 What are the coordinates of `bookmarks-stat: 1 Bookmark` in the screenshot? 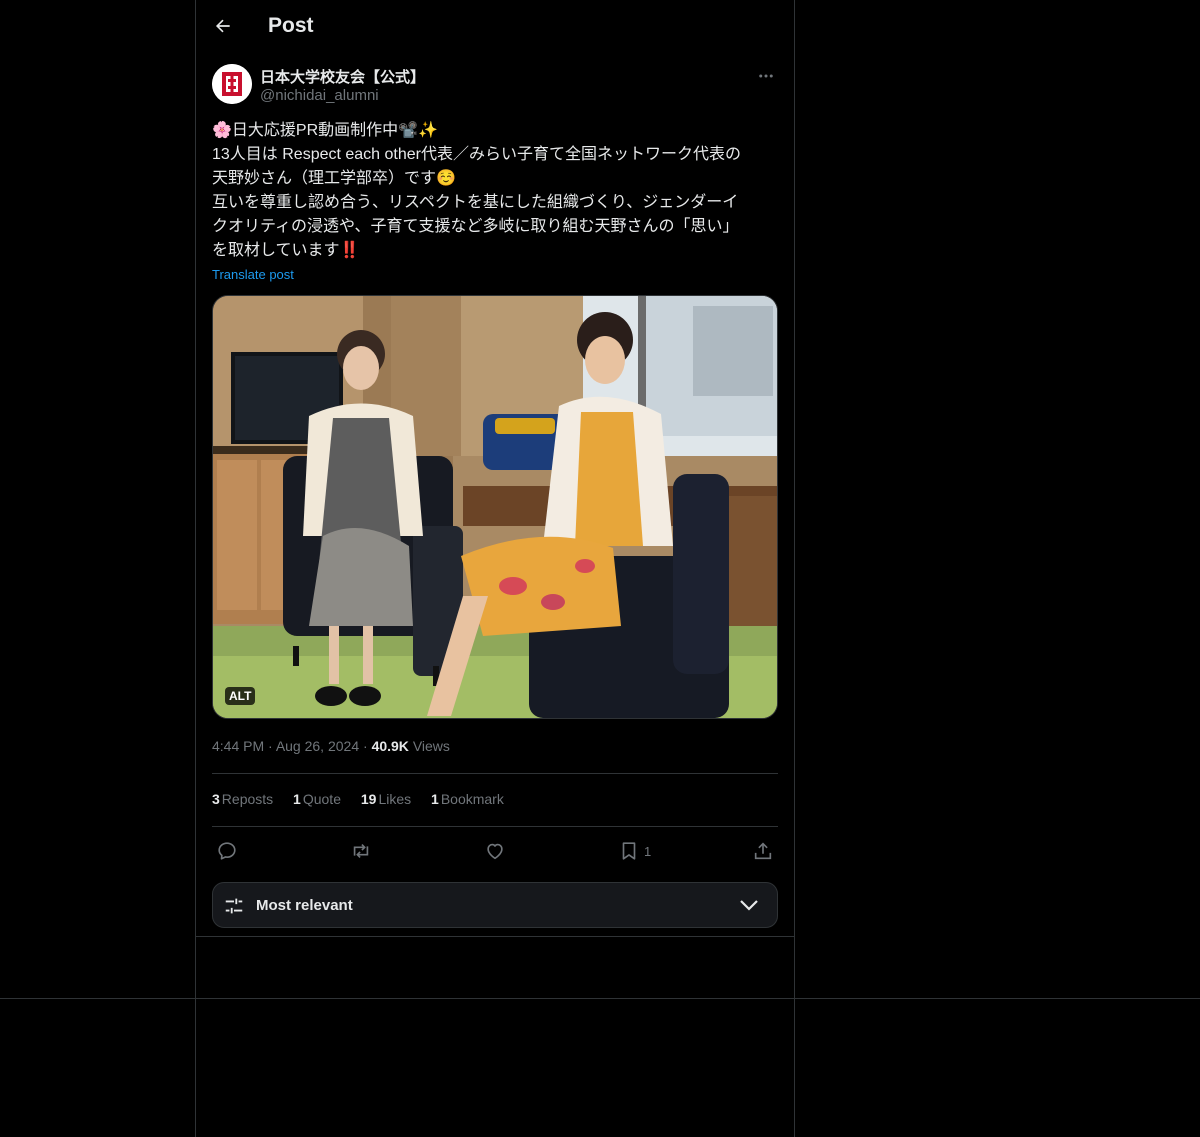 It's located at (467, 799).